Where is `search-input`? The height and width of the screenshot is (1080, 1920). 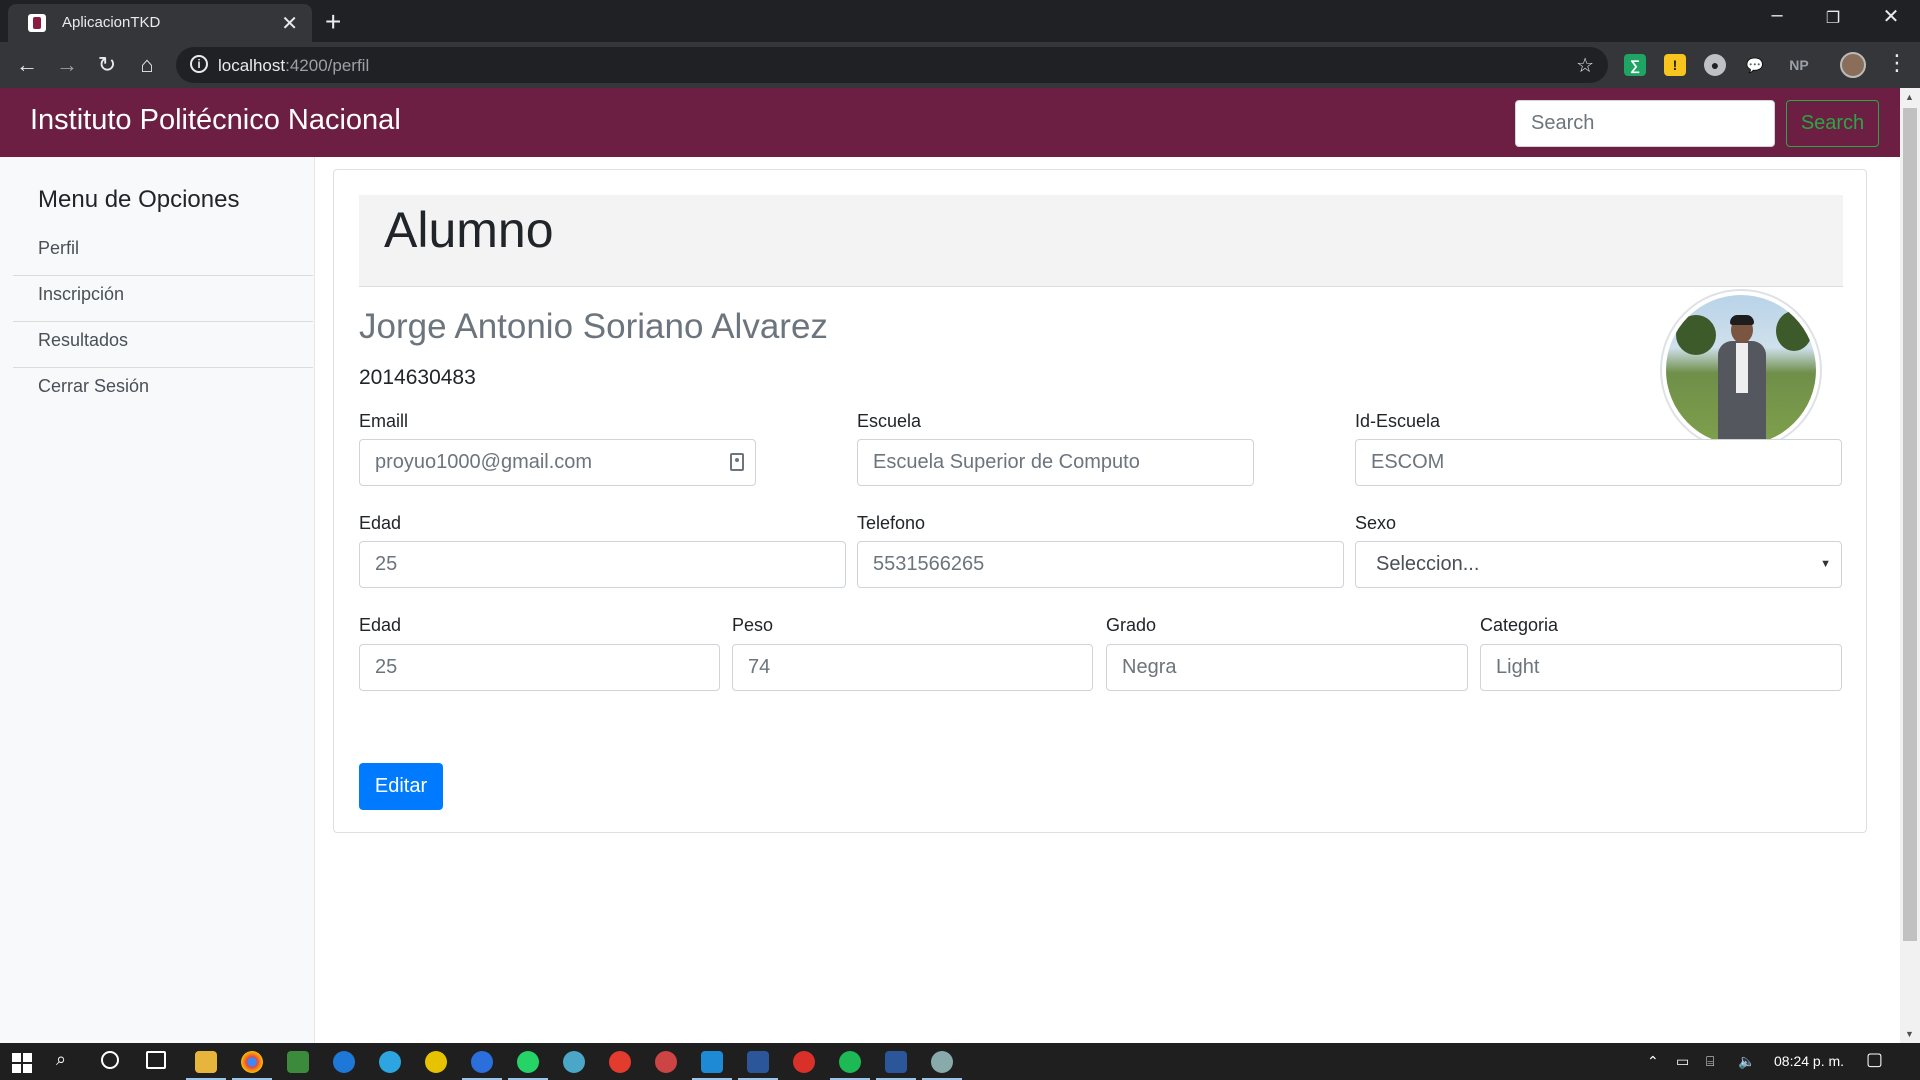 search-input is located at coordinates (1645, 123).